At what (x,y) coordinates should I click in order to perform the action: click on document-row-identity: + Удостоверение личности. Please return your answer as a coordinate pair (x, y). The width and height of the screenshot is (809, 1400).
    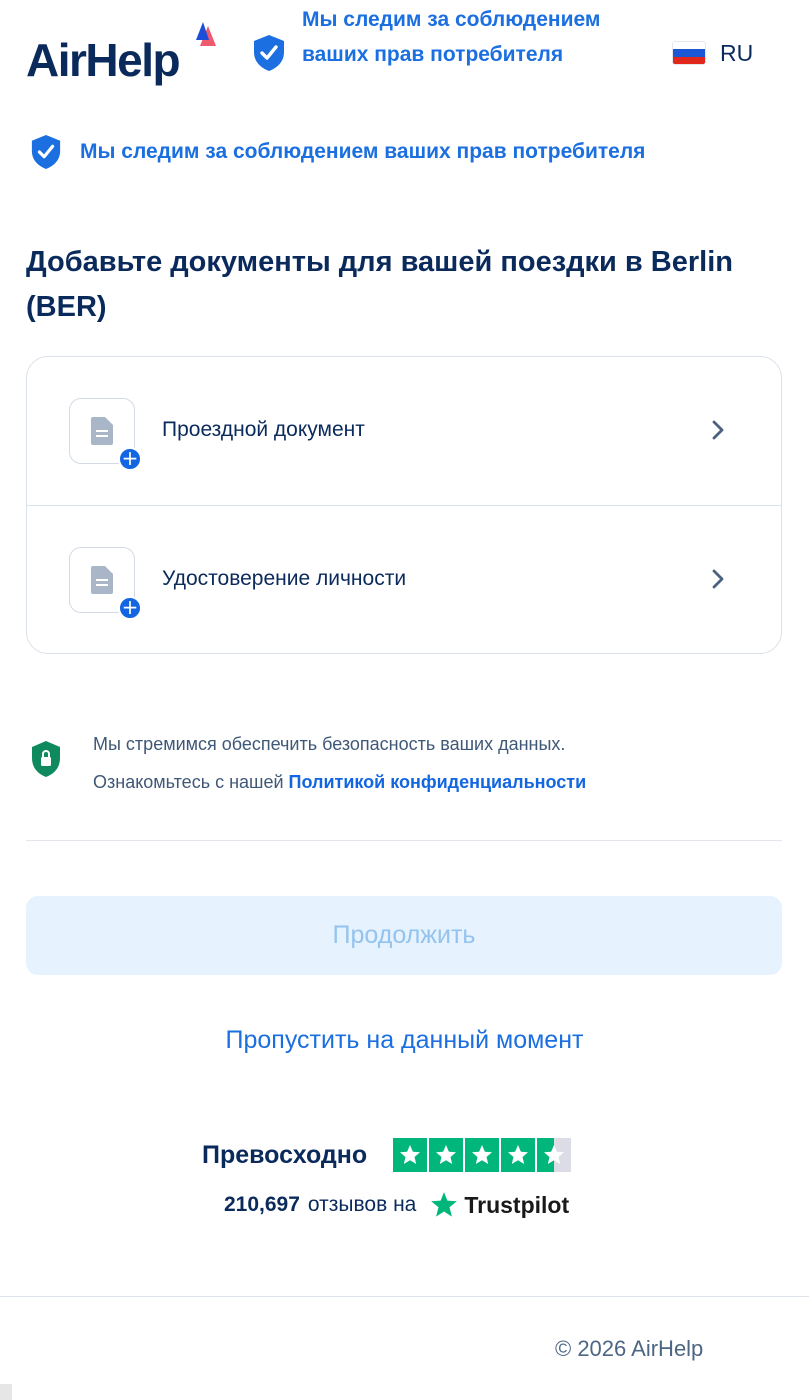
    Looking at the image, I should click on (404, 579).